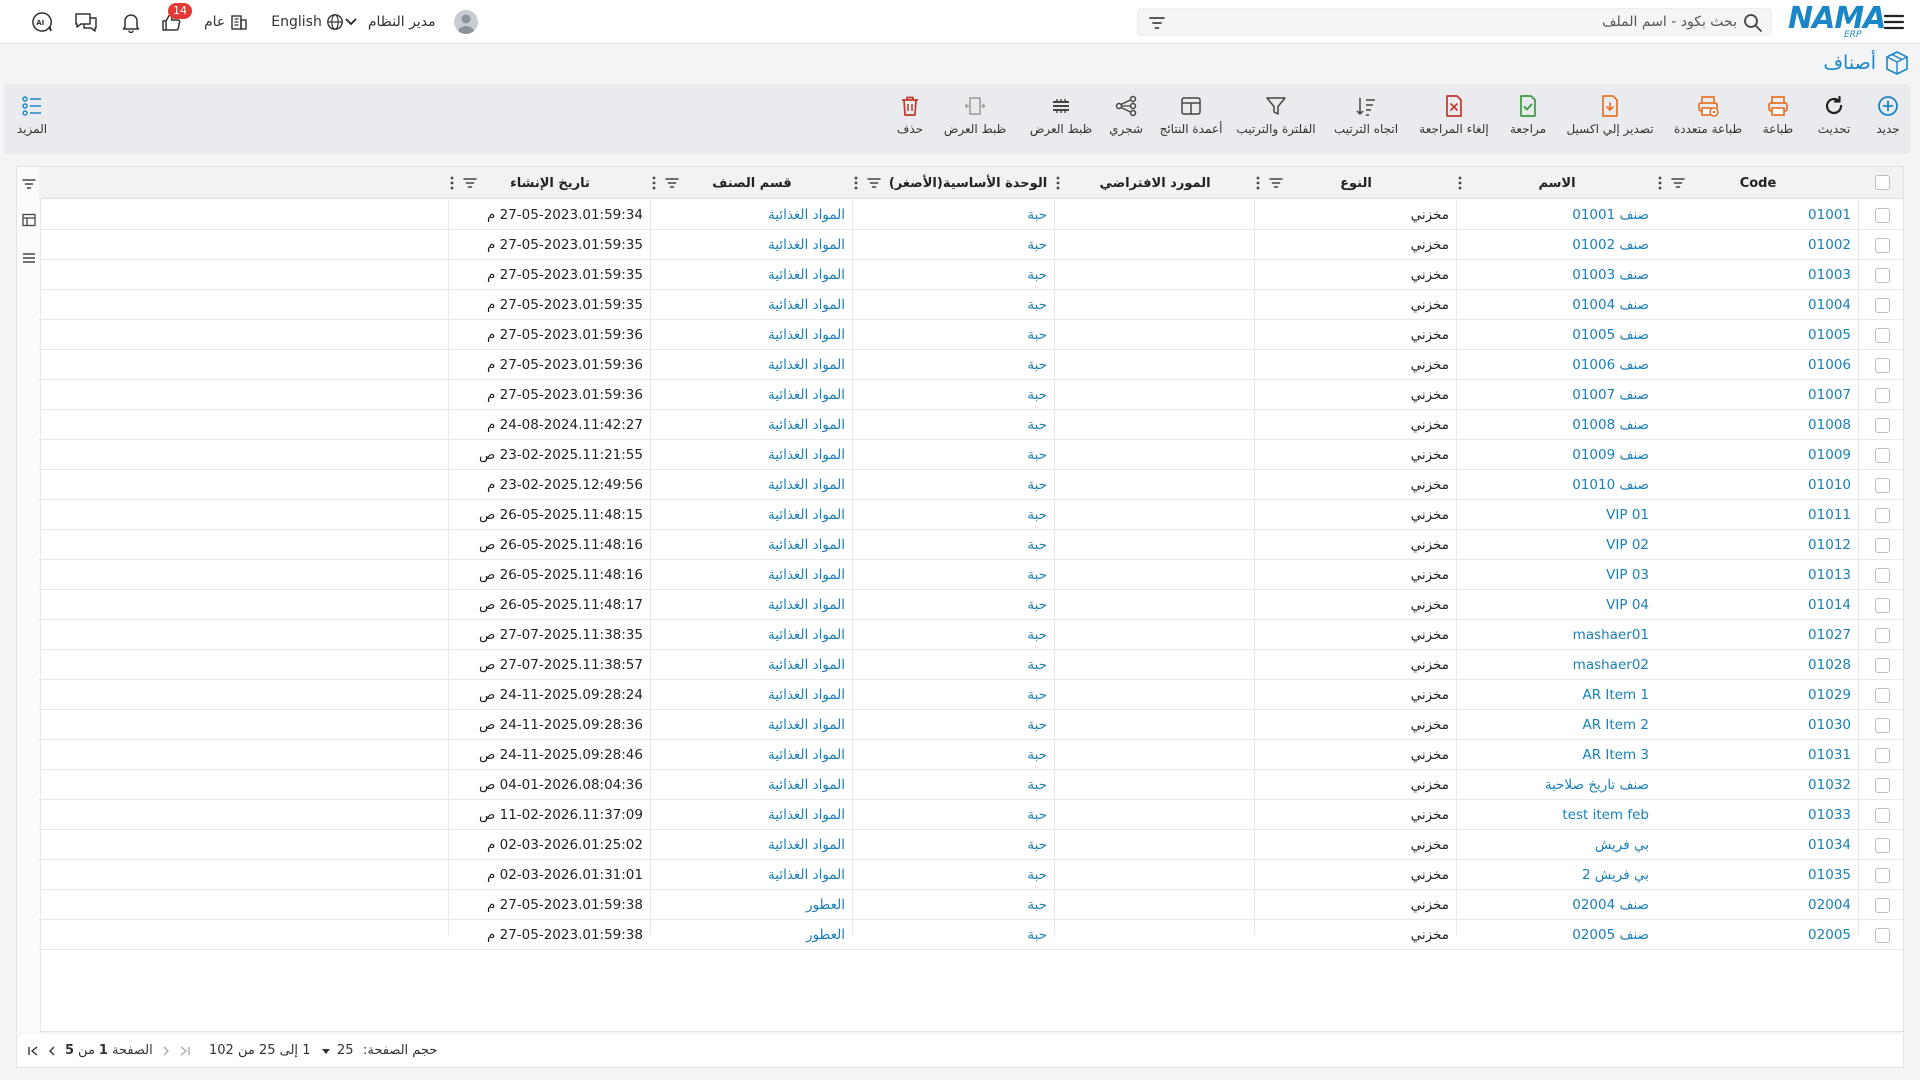 Image resolution: width=1920 pixels, height=1080 pixels. What do you see at coordinates (1366, 119) in the screenshot?
I see `sort-direction-button: اتجاه الترتيب` at bounding box center [1366, 119].